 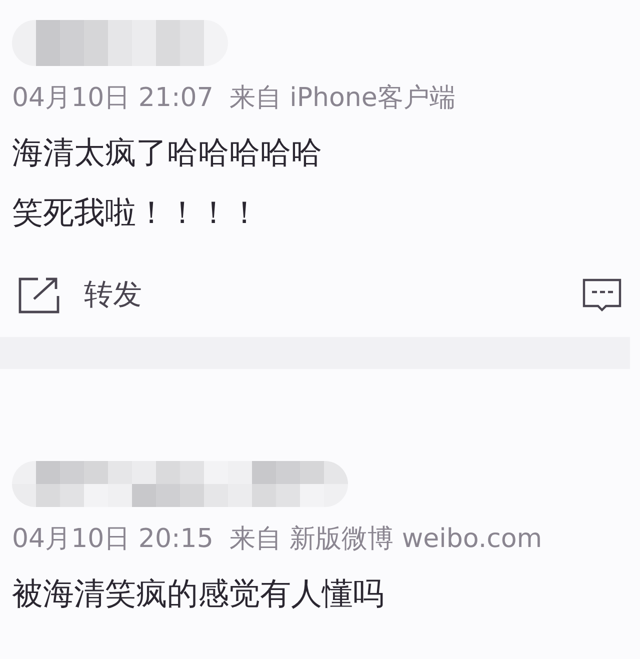 What do you see at coordinates (385, 539) in the screenshot?
I see `post-source: 来自 新版微博 weibo.com` at bounding box center [385, 539].